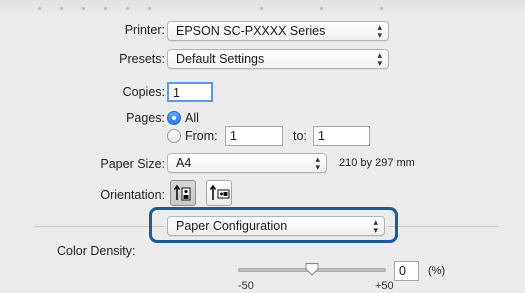 This screenshot has width=525, height=293. I want to click on orientation-landscape-button, so click(219, 193).